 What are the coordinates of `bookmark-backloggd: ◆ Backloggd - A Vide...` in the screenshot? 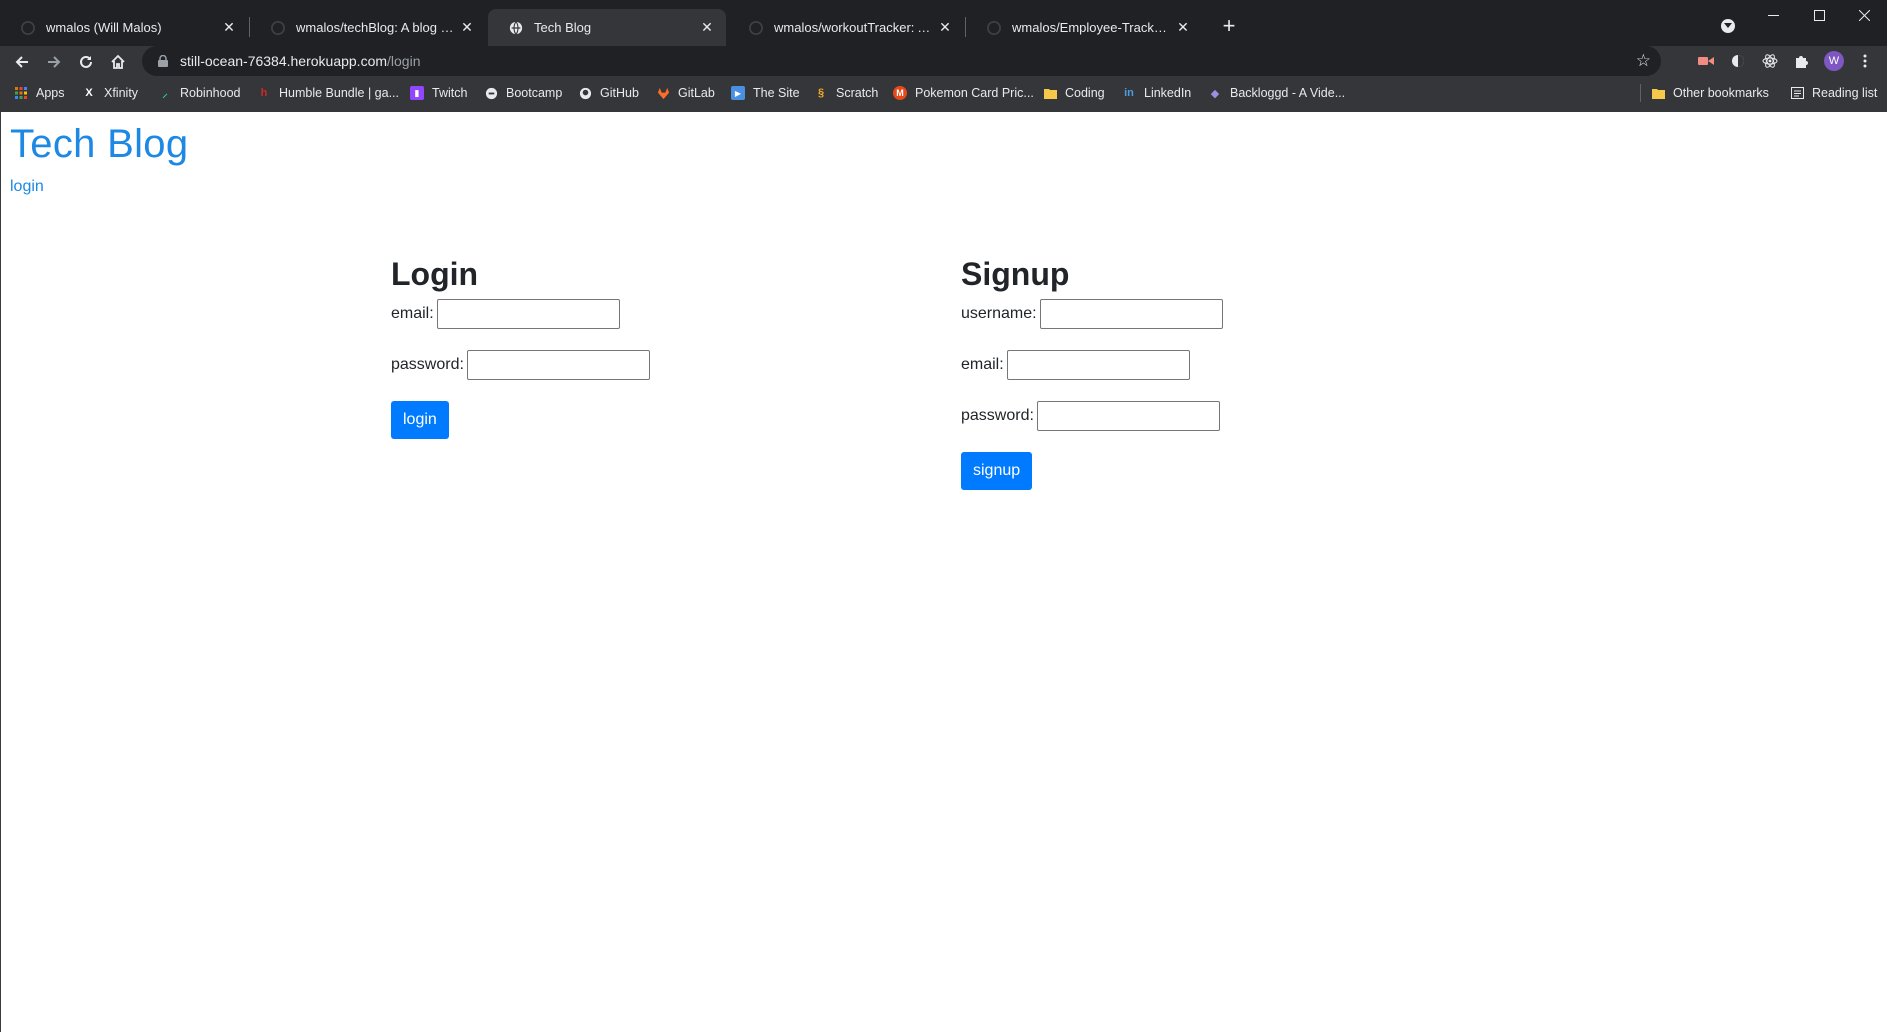 It's located at (1276, 93).